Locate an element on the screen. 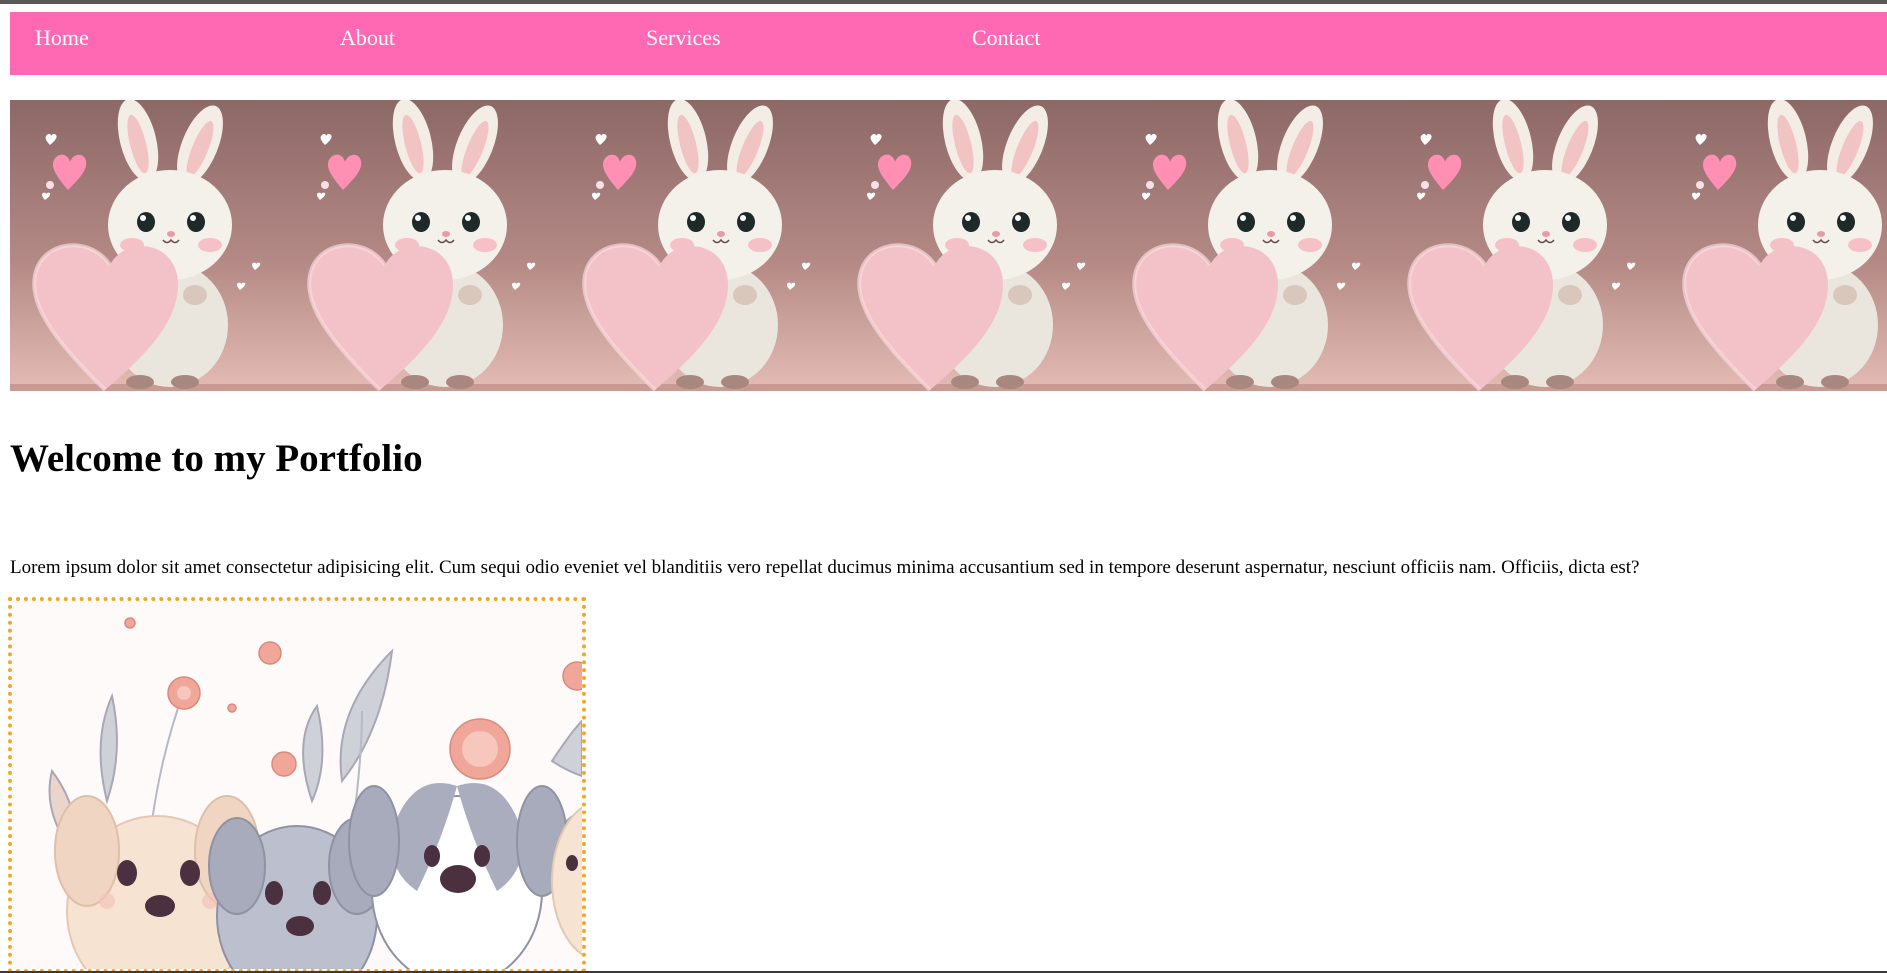  feature-image-frame is located at coordinates (297, 785).